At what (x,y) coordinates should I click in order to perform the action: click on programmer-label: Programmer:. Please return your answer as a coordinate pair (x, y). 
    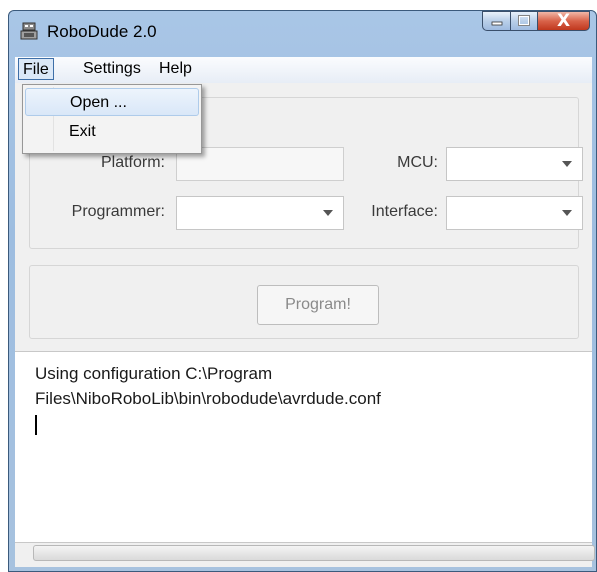
    Looking at the image, I should click on (118, 211).